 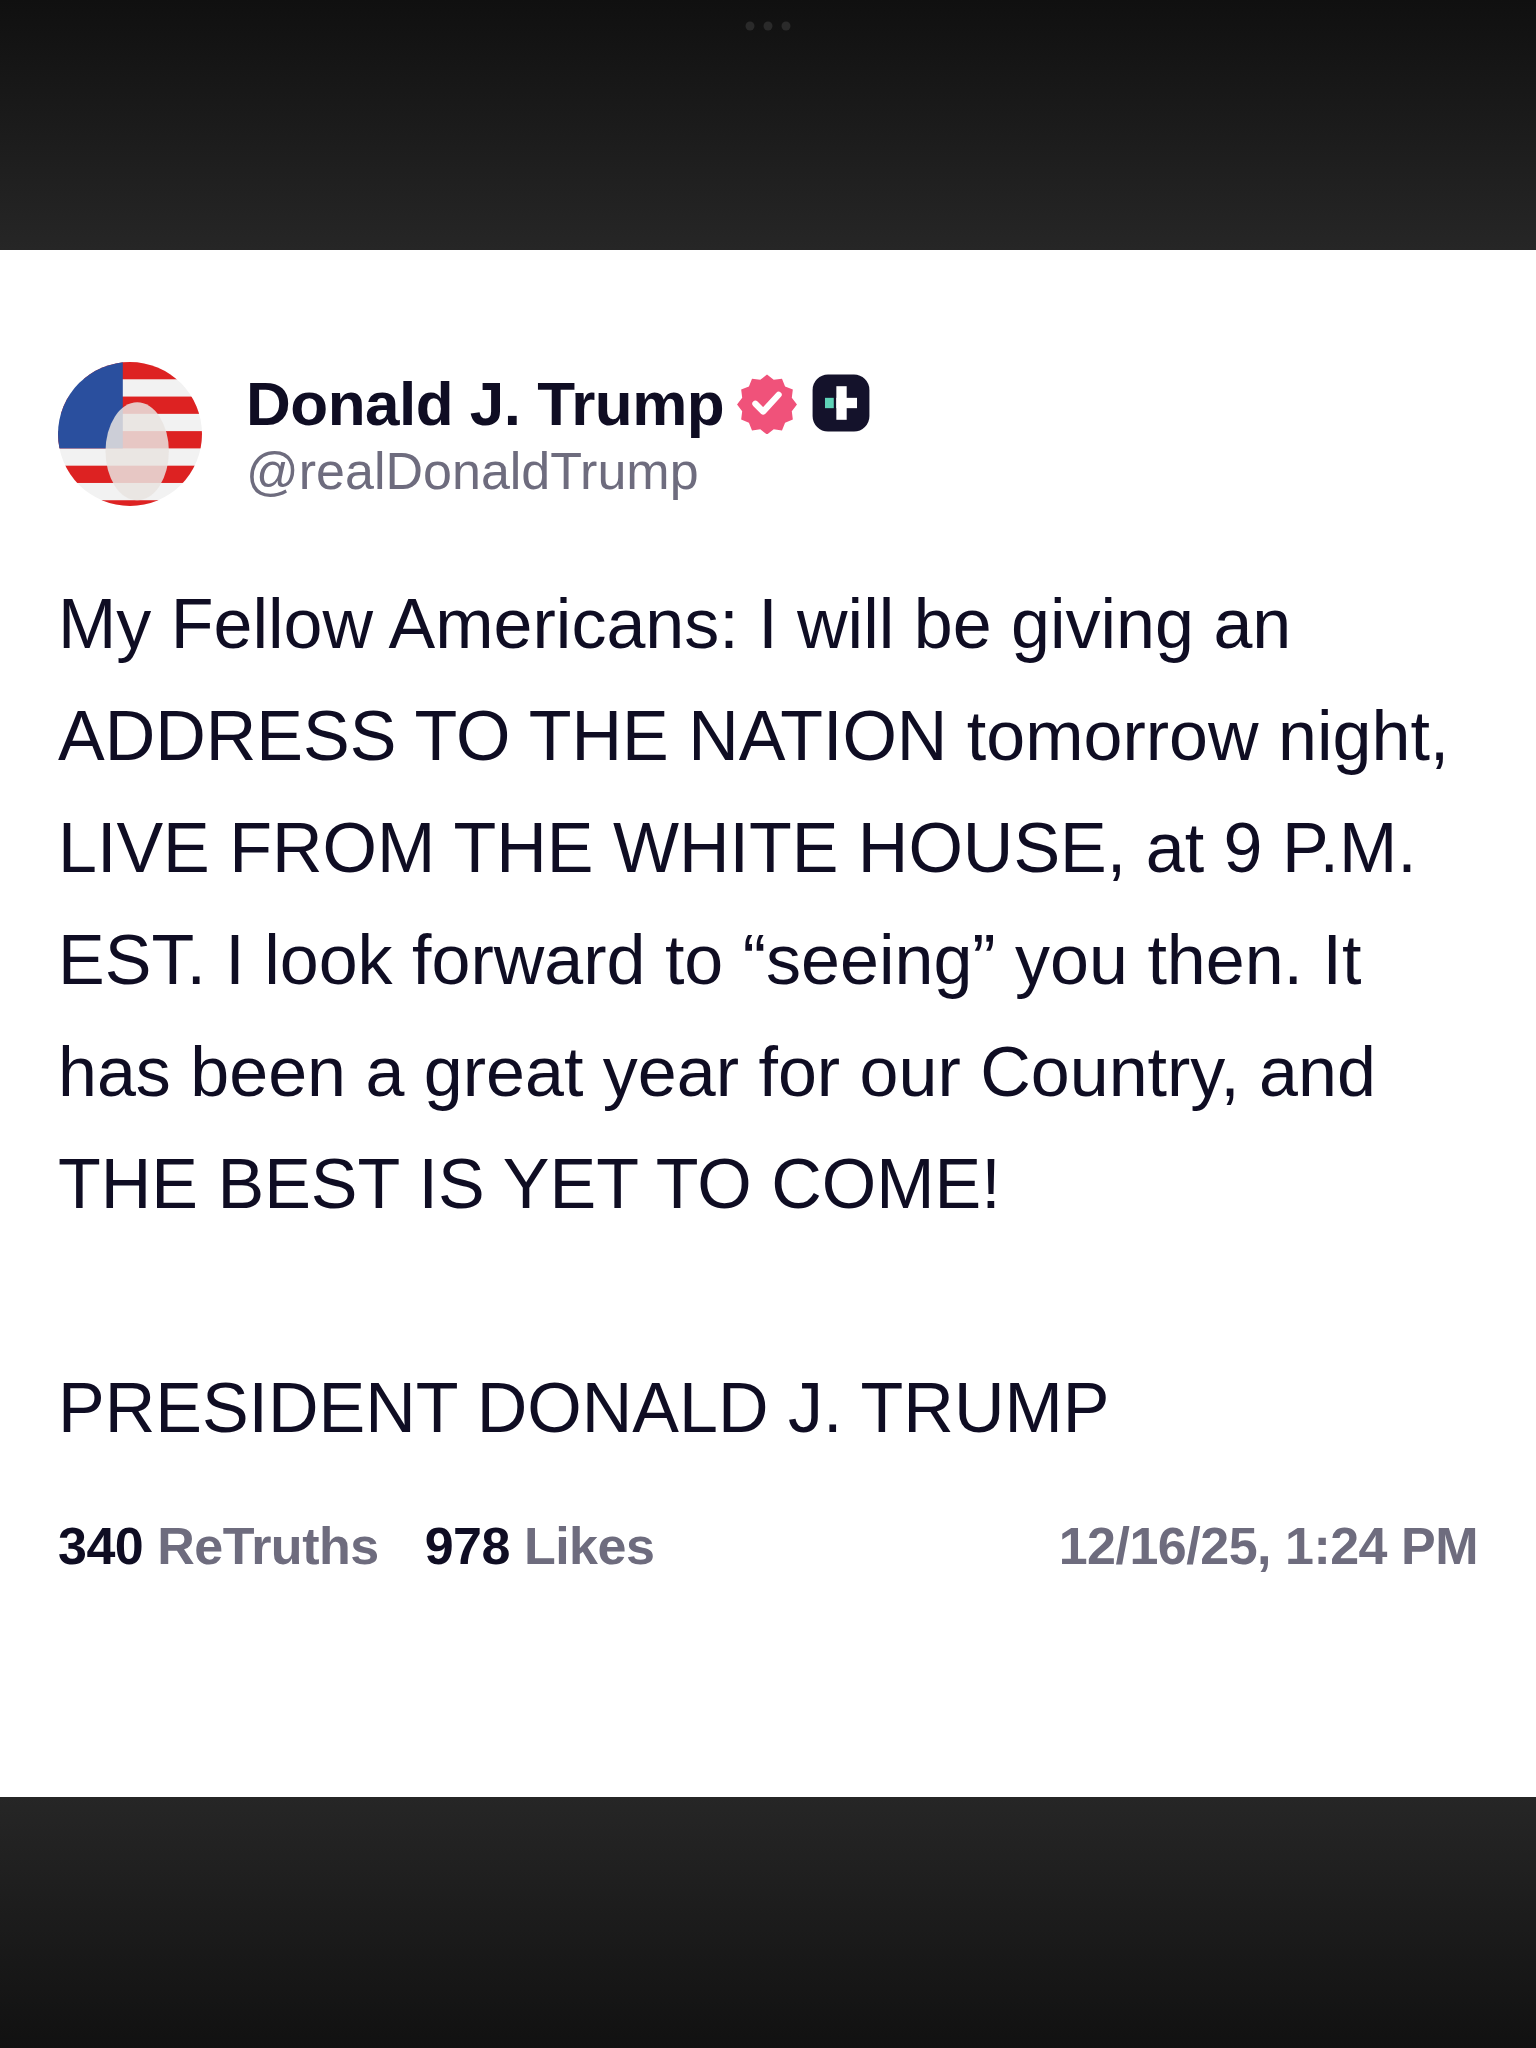 What do you see at coordinates (485, 403) in the screenshot?
I see `author-name: Donald J. Trump` at bounding box center [485, 403].